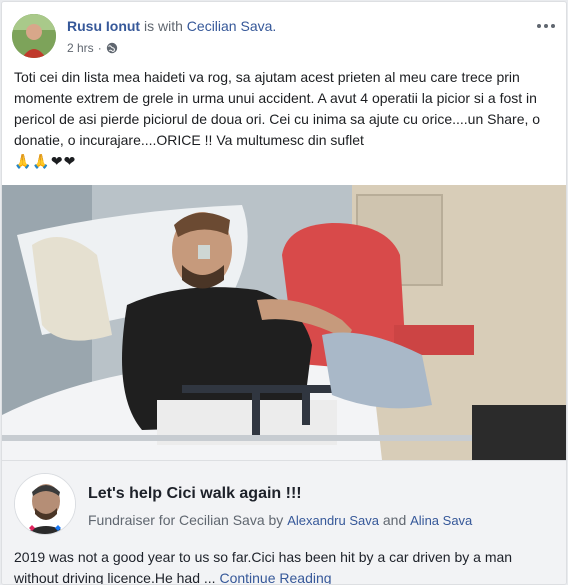  I want to click on author-line: Rusu Ionut is with Cecilian Sava., so click(171, 26).